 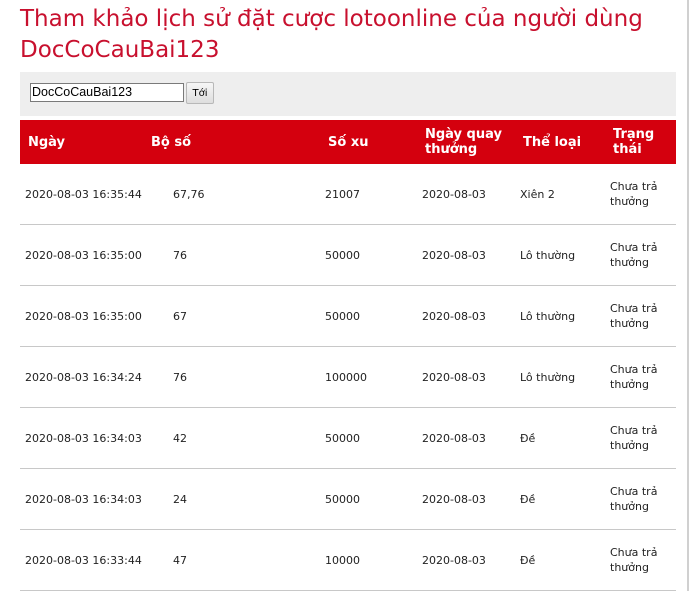 What do you see at coordinates (368, 194) in the screenshot?
I see `cell-coins: 21007` at bounding box center [368, 194].